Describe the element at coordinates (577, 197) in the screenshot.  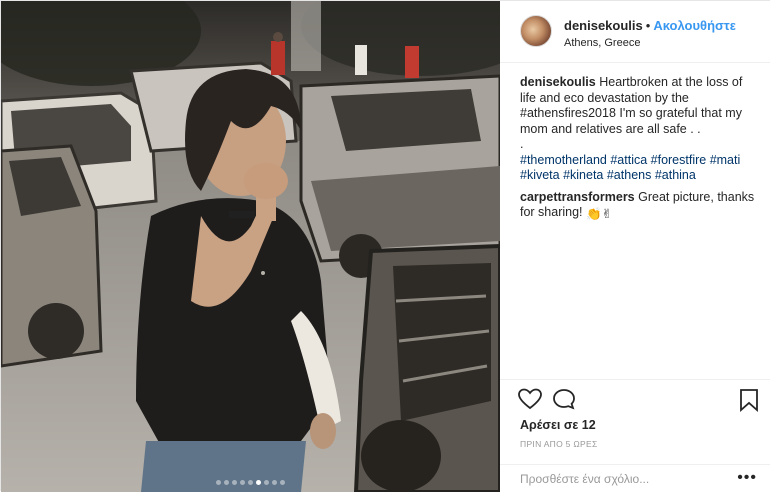
I see `comment-username: carpettransformers` at that location.